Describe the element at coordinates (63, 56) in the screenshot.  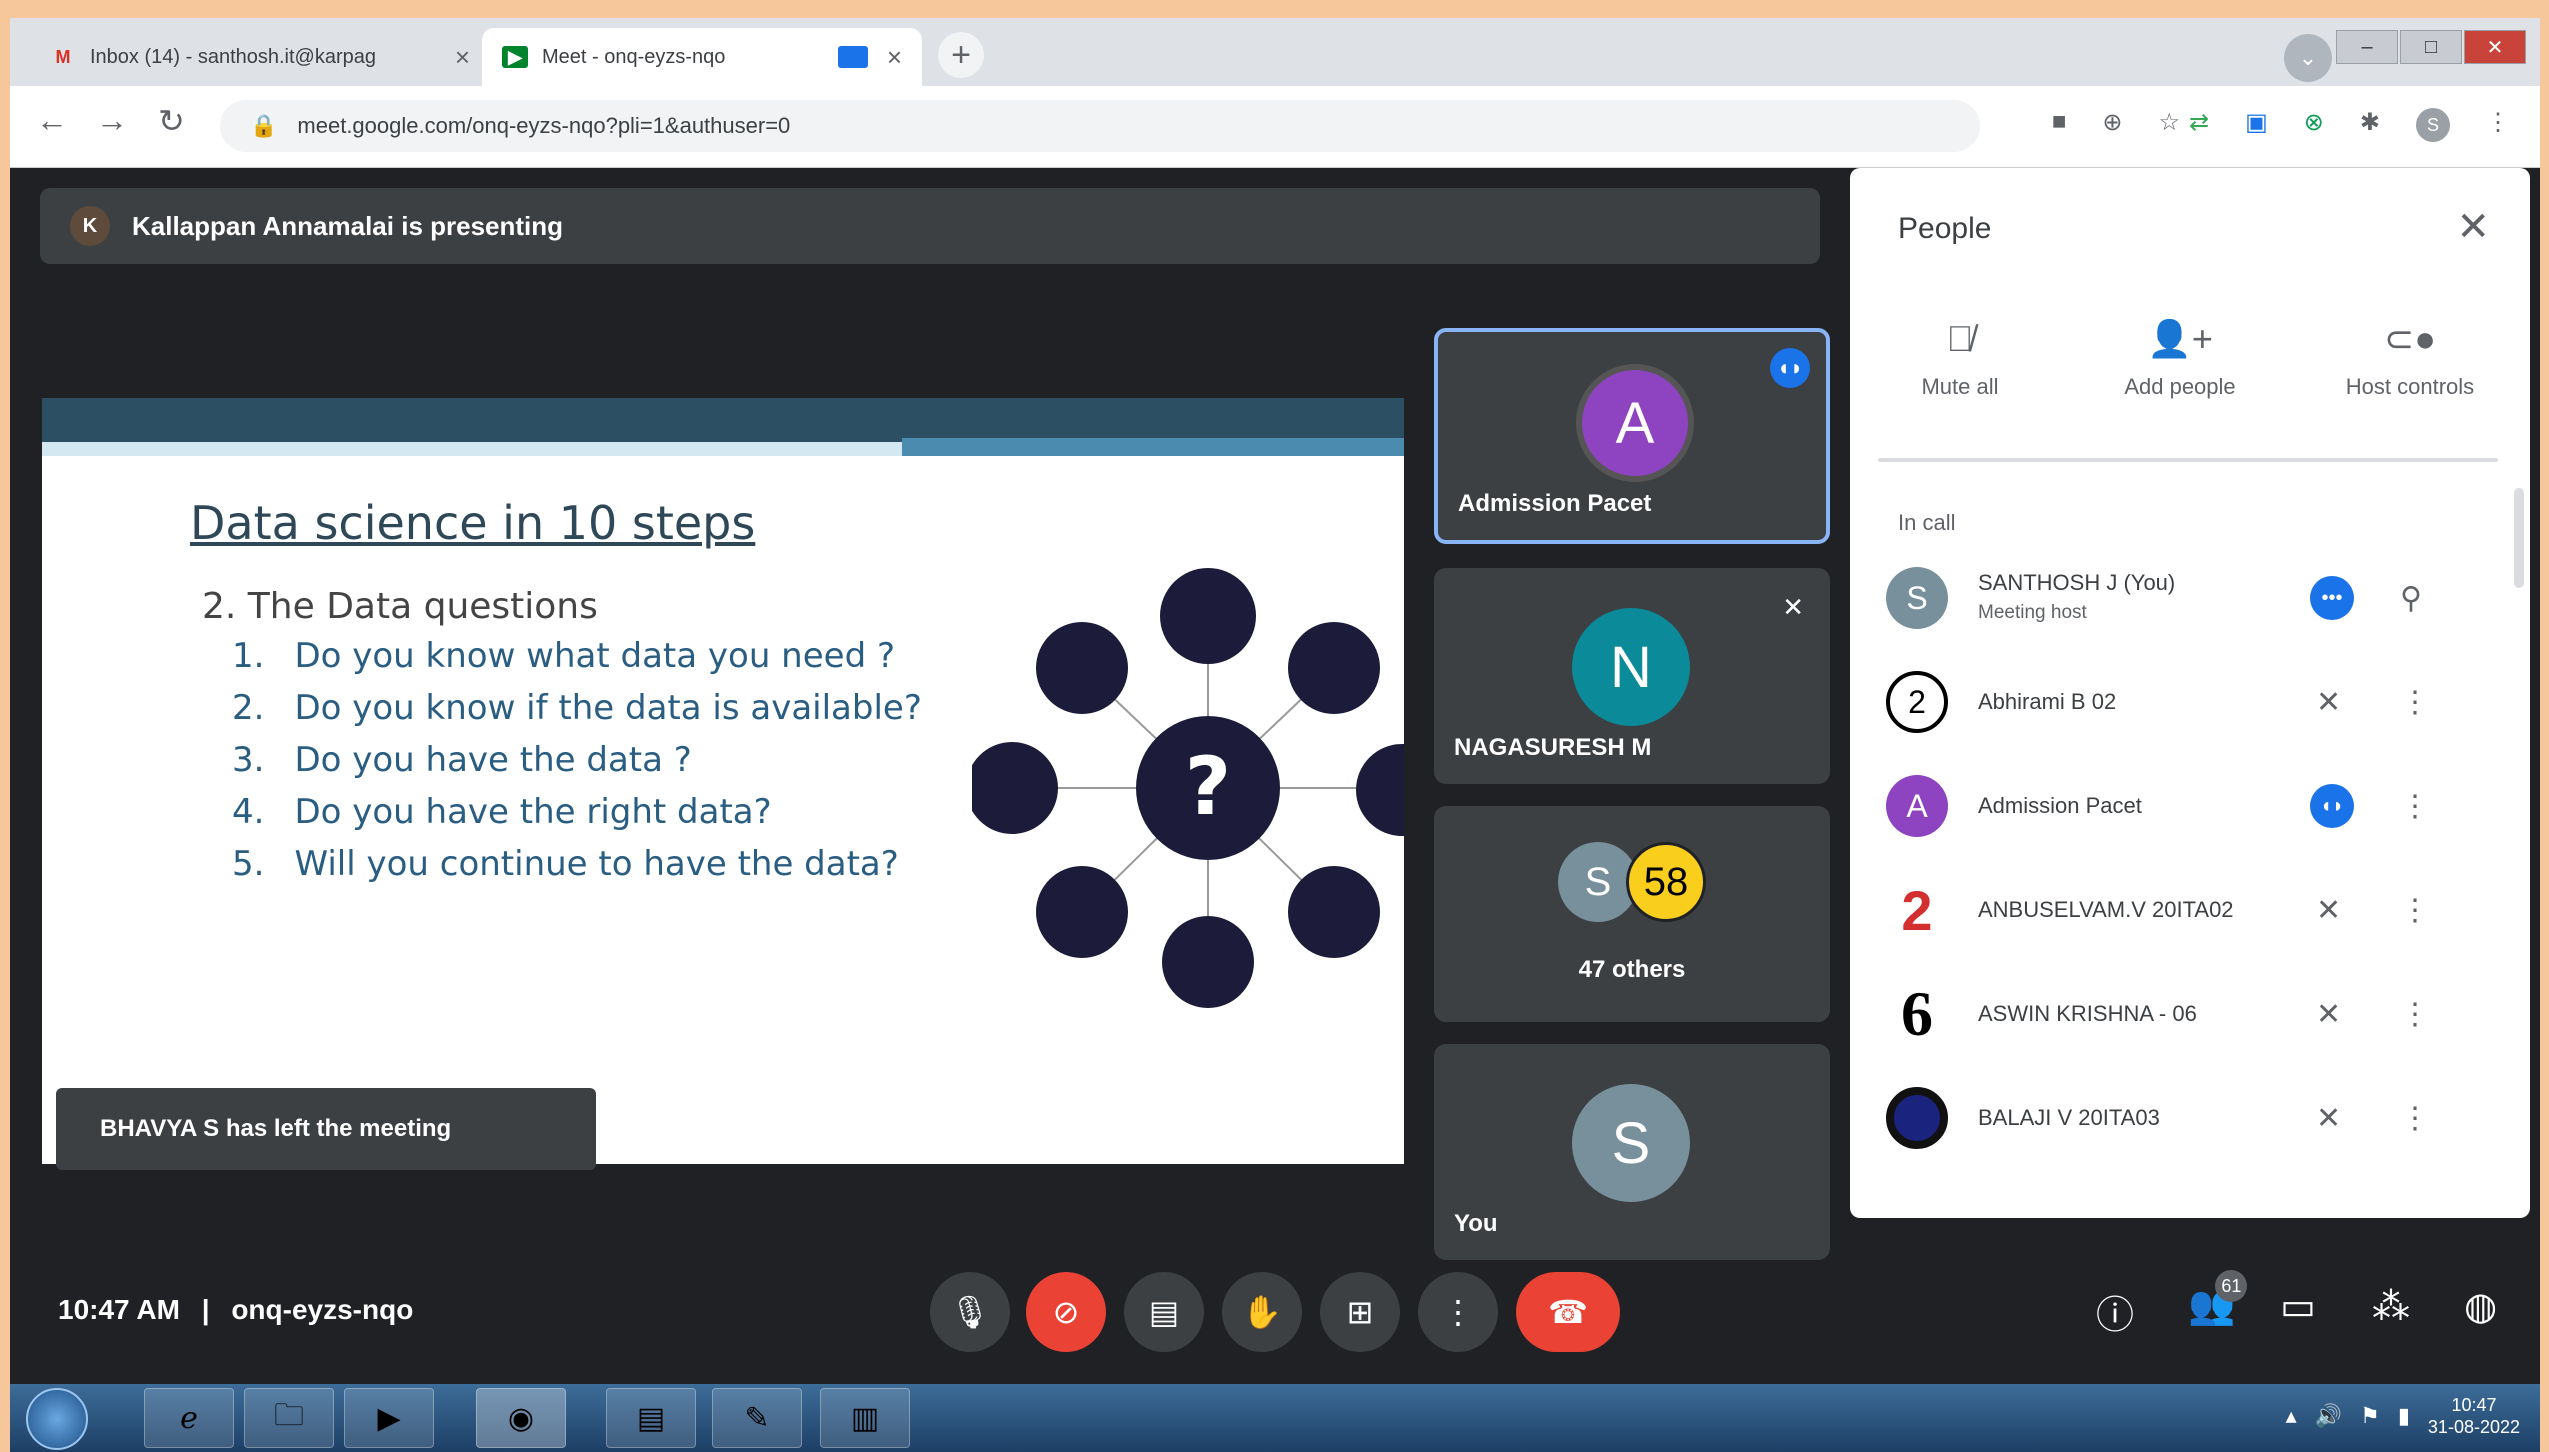
I see `gmail-icon: M` at that location.